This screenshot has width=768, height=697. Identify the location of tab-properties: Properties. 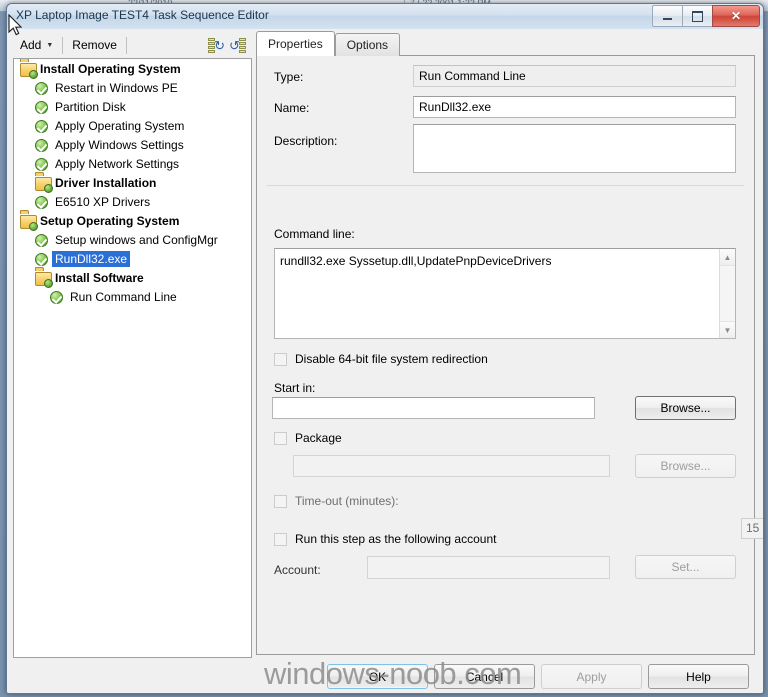
(295, 43).